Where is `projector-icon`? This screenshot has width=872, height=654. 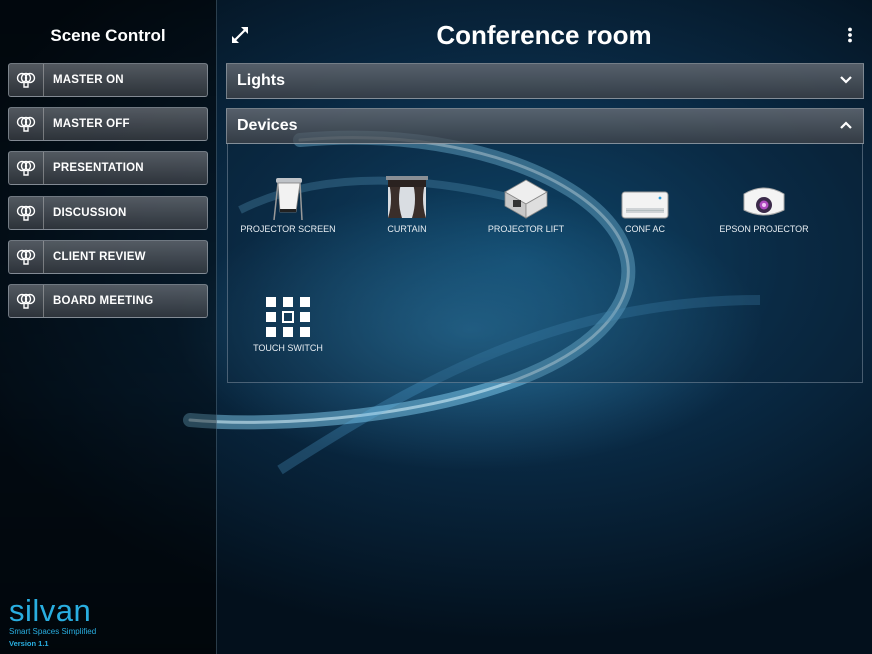
projector-icon is located at coordinates (764, 195).